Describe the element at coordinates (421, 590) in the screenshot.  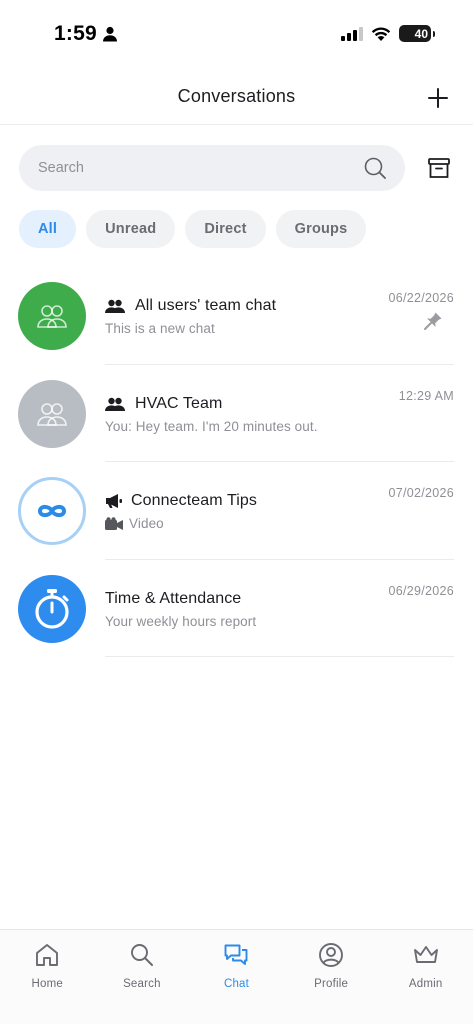
I see `conversation-date: 06/29/2026` at that location.